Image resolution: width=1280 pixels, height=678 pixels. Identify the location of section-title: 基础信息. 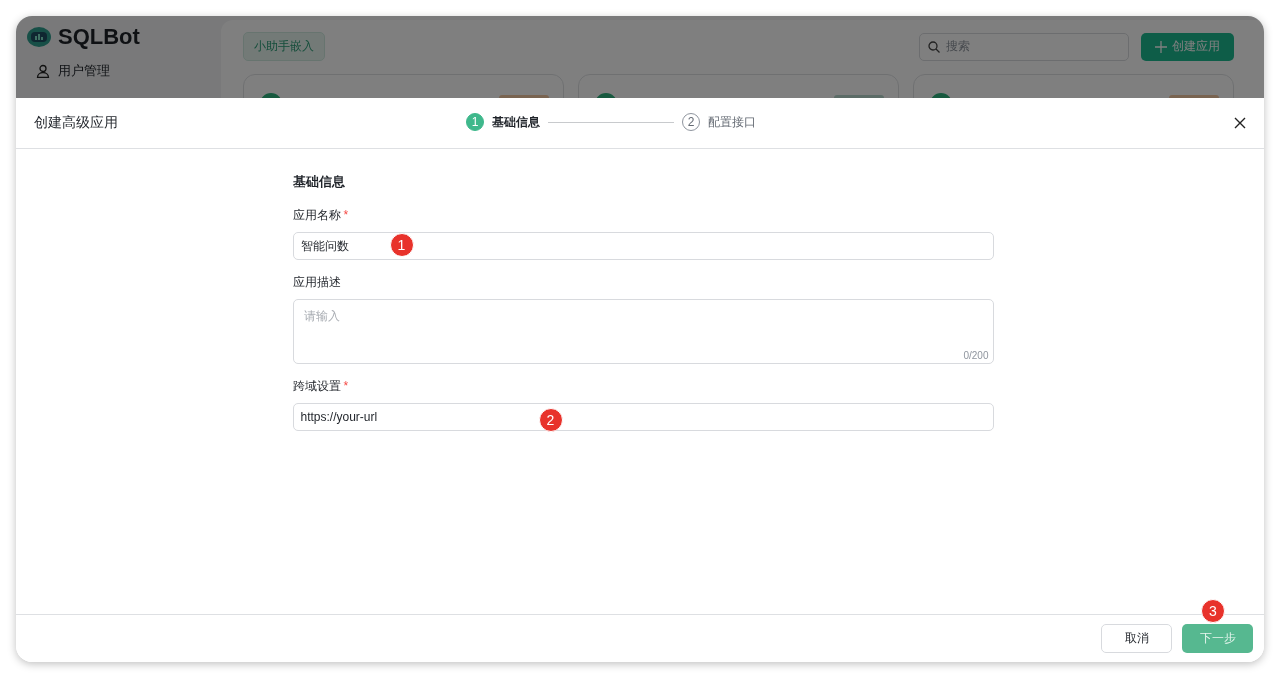
(319, 182).